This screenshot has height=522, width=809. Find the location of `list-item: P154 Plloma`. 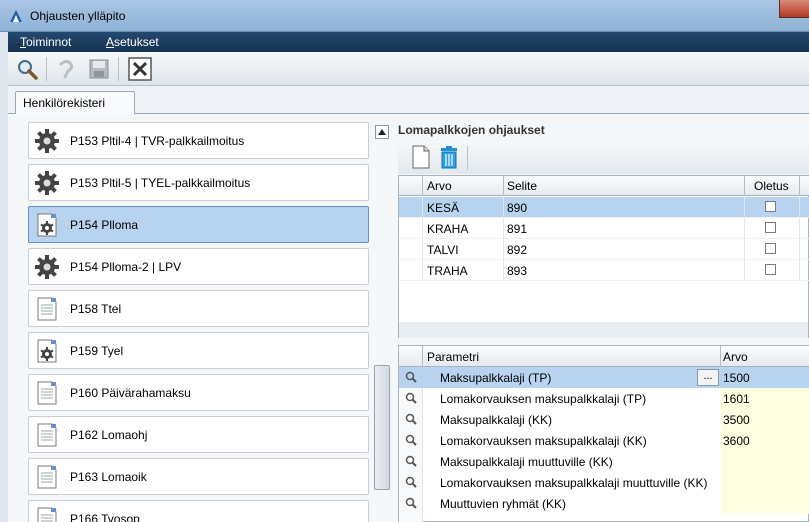

list-item: P154 Plloma is located at coordinates (198, 224).